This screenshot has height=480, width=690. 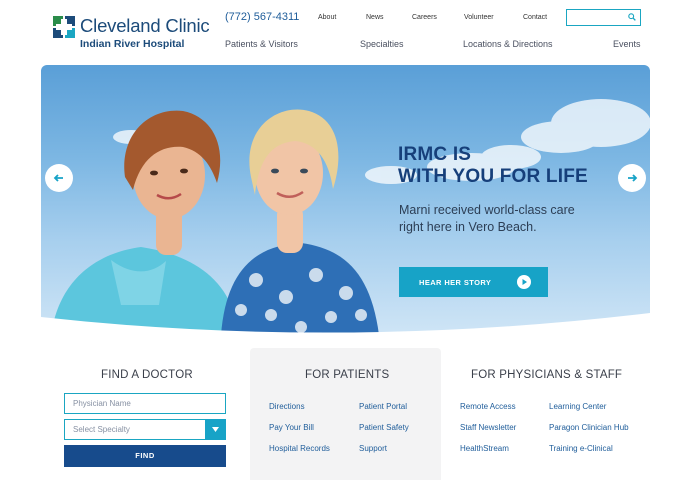 I want to click on hero-subtext-line-2: right here in Vero Beach., so click(x=468, y=227).